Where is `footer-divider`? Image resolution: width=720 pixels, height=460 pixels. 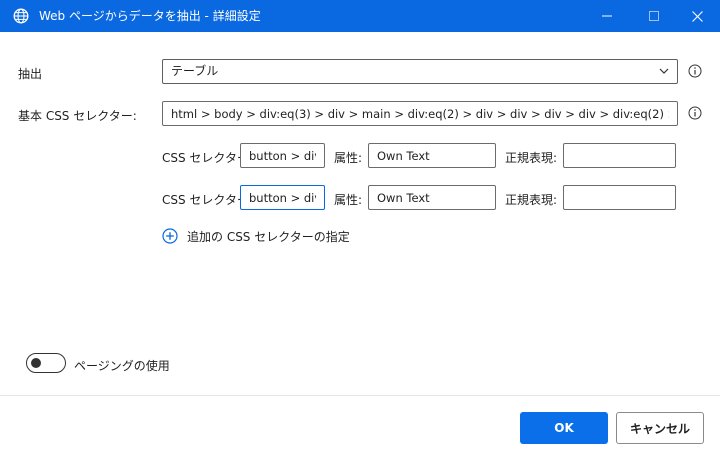
footer-divider is located at coordinates (360, 395).